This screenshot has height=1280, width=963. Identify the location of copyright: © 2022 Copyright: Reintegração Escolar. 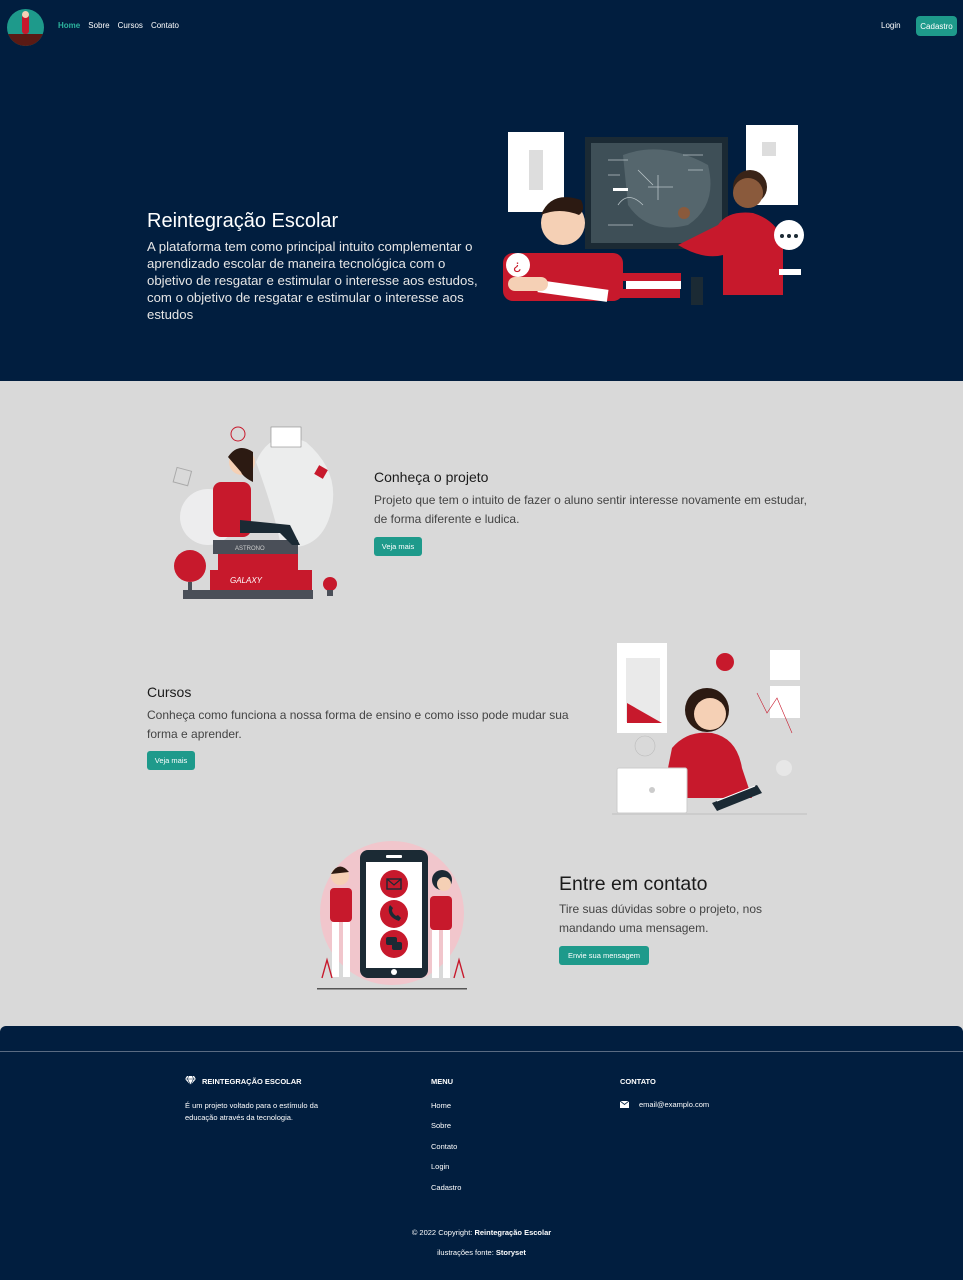
(481, 1232).